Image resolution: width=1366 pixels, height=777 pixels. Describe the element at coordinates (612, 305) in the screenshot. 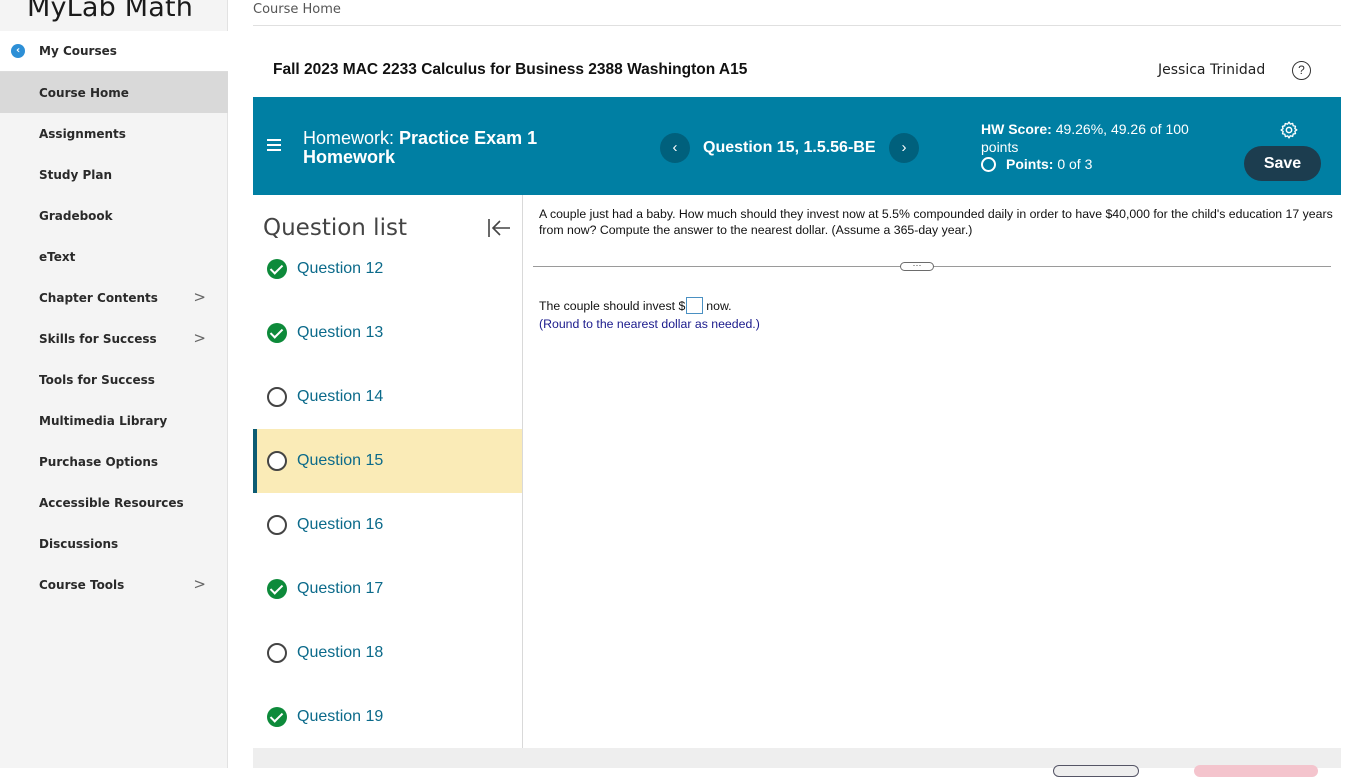

I see `answer-prefix: The couple should invest $` at that location.